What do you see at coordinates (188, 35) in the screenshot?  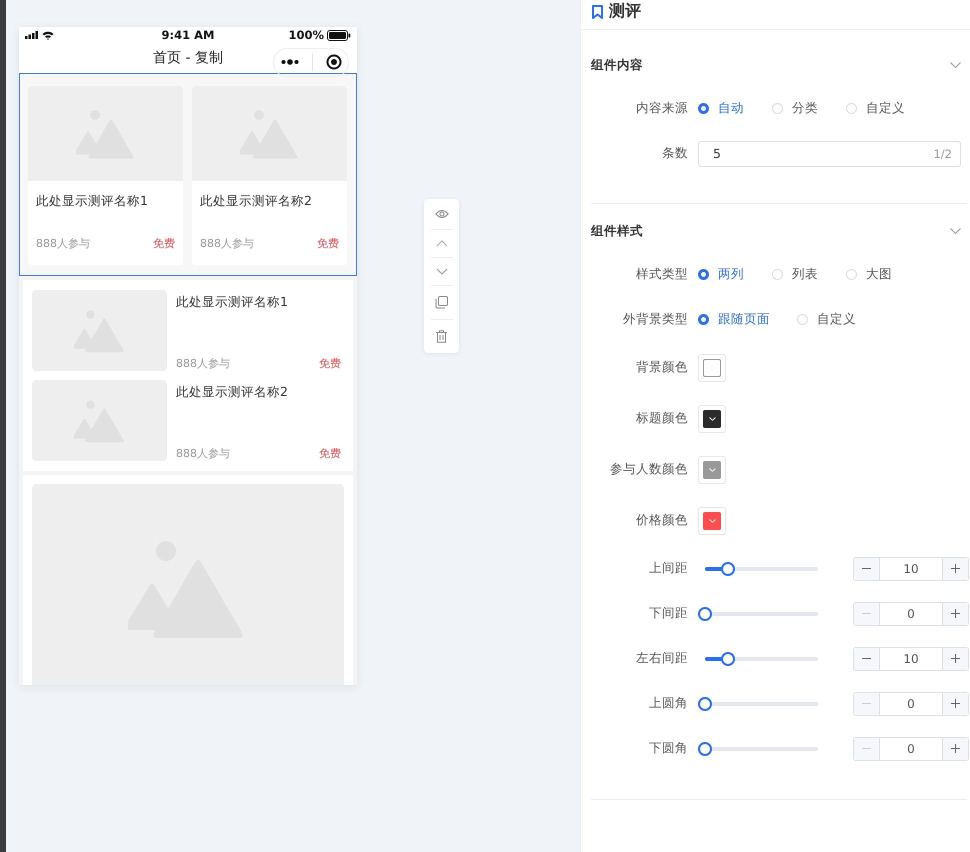 I see `status-time: 9:41 AM` at bounding box center [188, 35].